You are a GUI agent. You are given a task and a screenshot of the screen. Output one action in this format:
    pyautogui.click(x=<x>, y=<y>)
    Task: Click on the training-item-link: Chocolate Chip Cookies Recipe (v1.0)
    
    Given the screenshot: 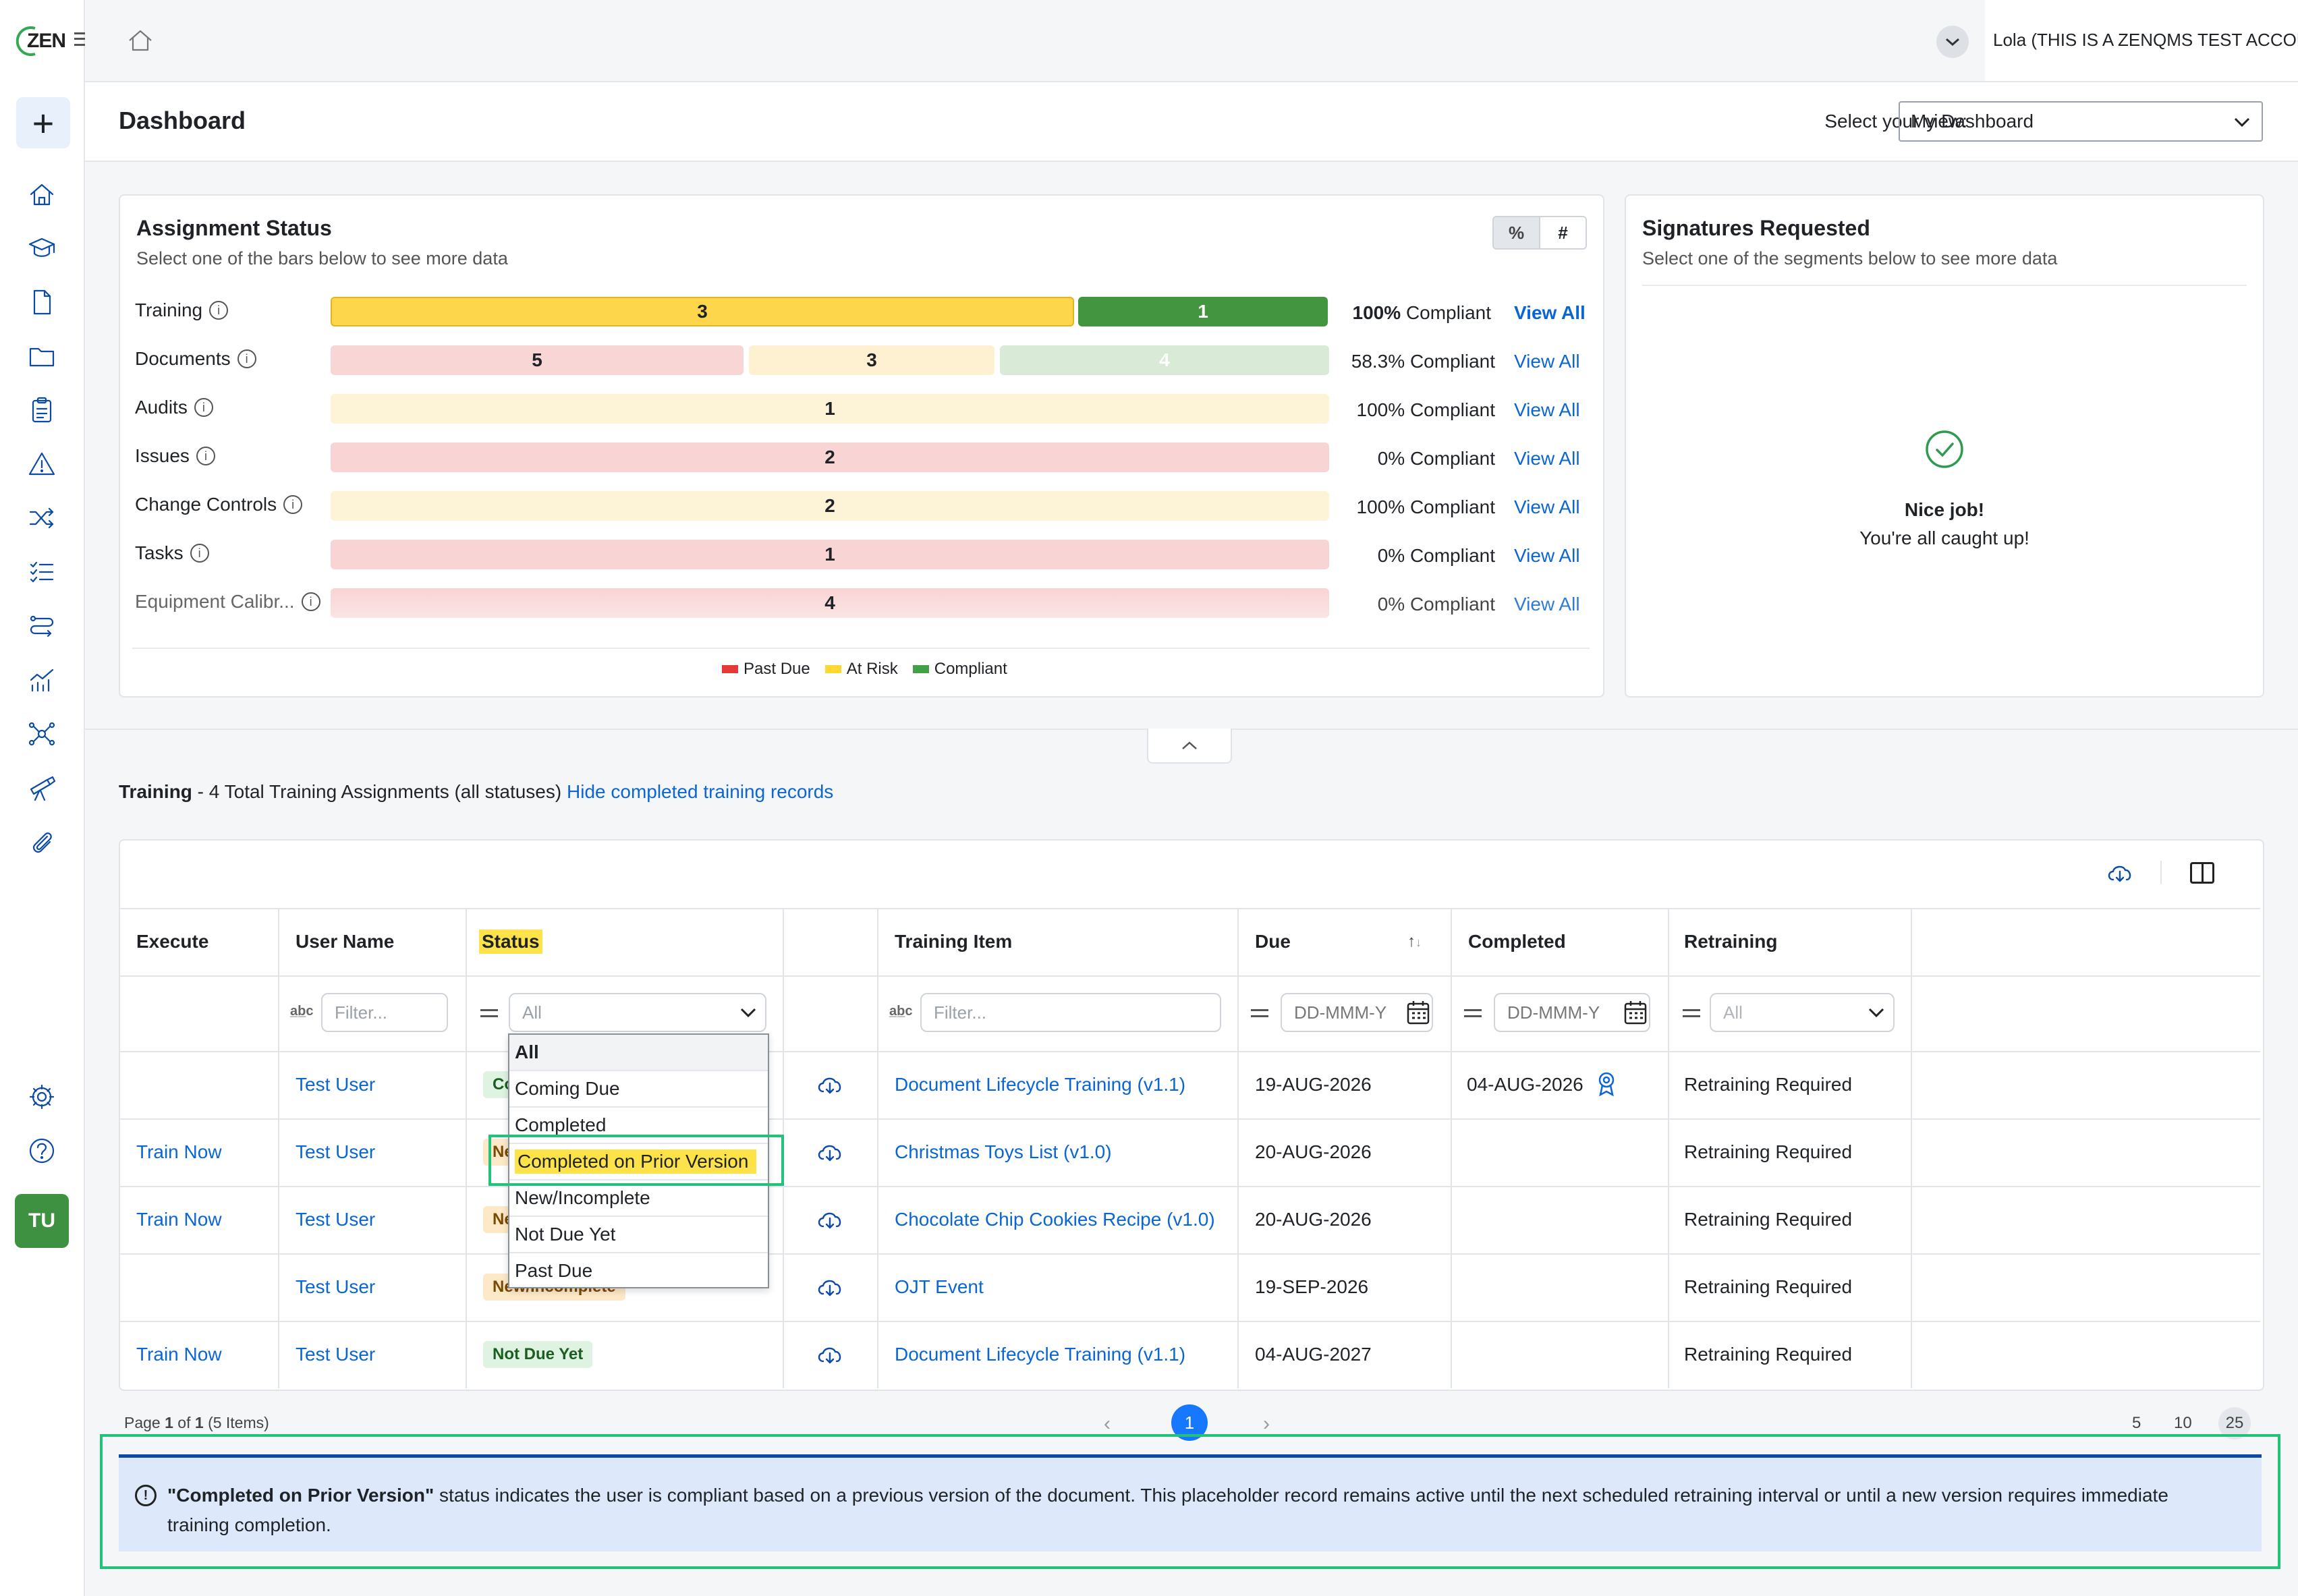 What is the action you would take?
    pyautogui.click(x=1055, y=1219)
    